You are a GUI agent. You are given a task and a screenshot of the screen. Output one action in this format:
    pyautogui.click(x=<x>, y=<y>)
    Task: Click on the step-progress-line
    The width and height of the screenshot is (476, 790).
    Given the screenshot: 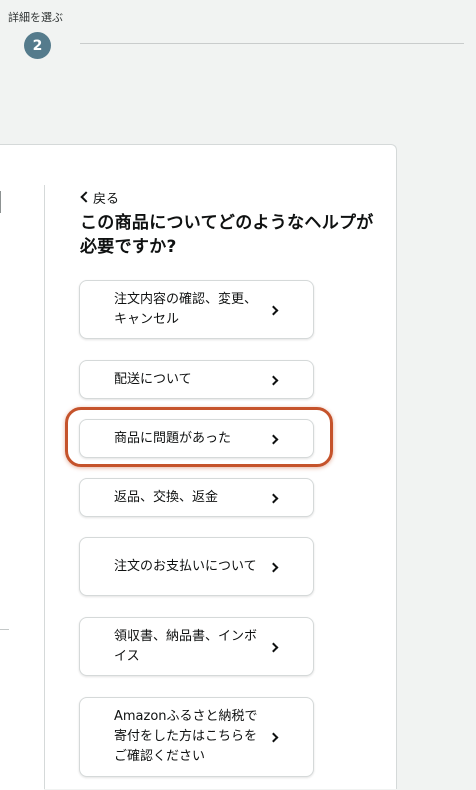 What is the action you would take?
    pyautogui.click(x=272, y=43)
    